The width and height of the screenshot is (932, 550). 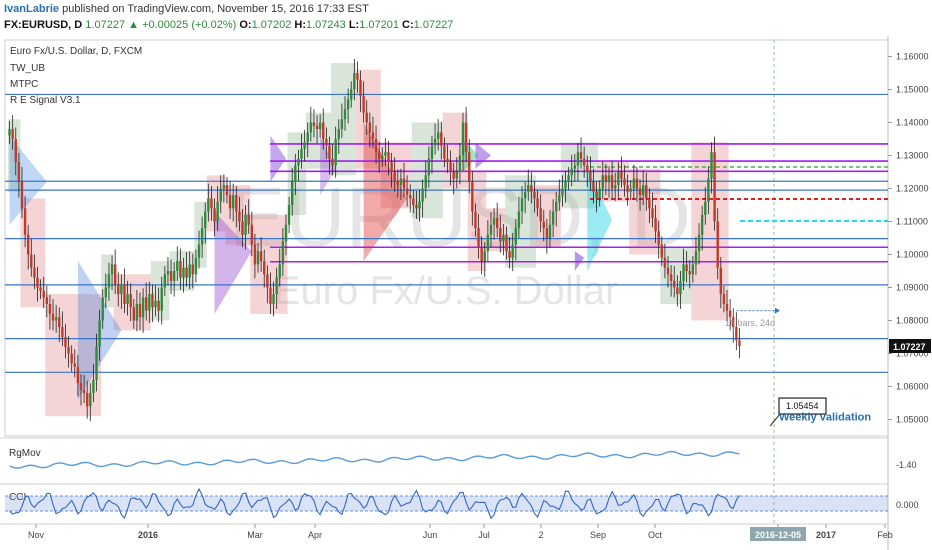 I want to click on x-tick-label: Jul, so click(x=484, y=535).